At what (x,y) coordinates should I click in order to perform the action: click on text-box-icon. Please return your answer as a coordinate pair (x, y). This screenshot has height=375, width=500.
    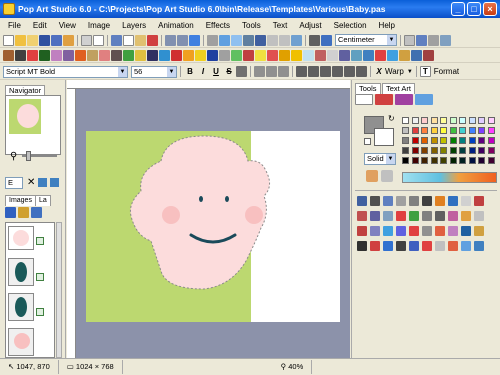
    Looking at the image, I should click on (301, 71).